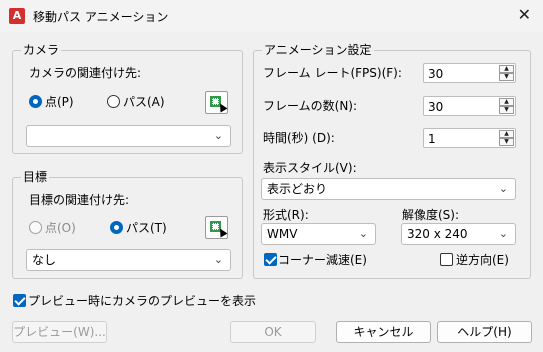 The width and height of the screenshot is (543, 352). Describe the element at coordinates (270, 259) in the screenshot. I see `corner-decel-checkbox` at that location.